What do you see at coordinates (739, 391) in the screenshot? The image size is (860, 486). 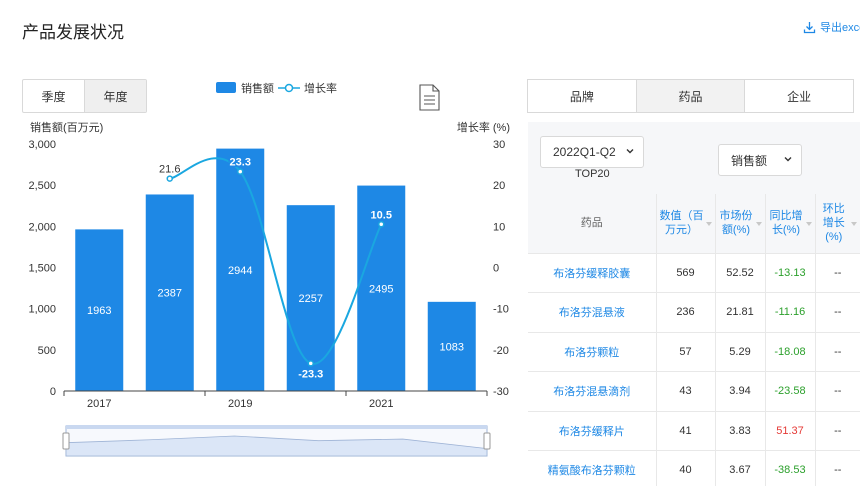 I see `cell-share: 3.94` at bounding box center [739, 391].